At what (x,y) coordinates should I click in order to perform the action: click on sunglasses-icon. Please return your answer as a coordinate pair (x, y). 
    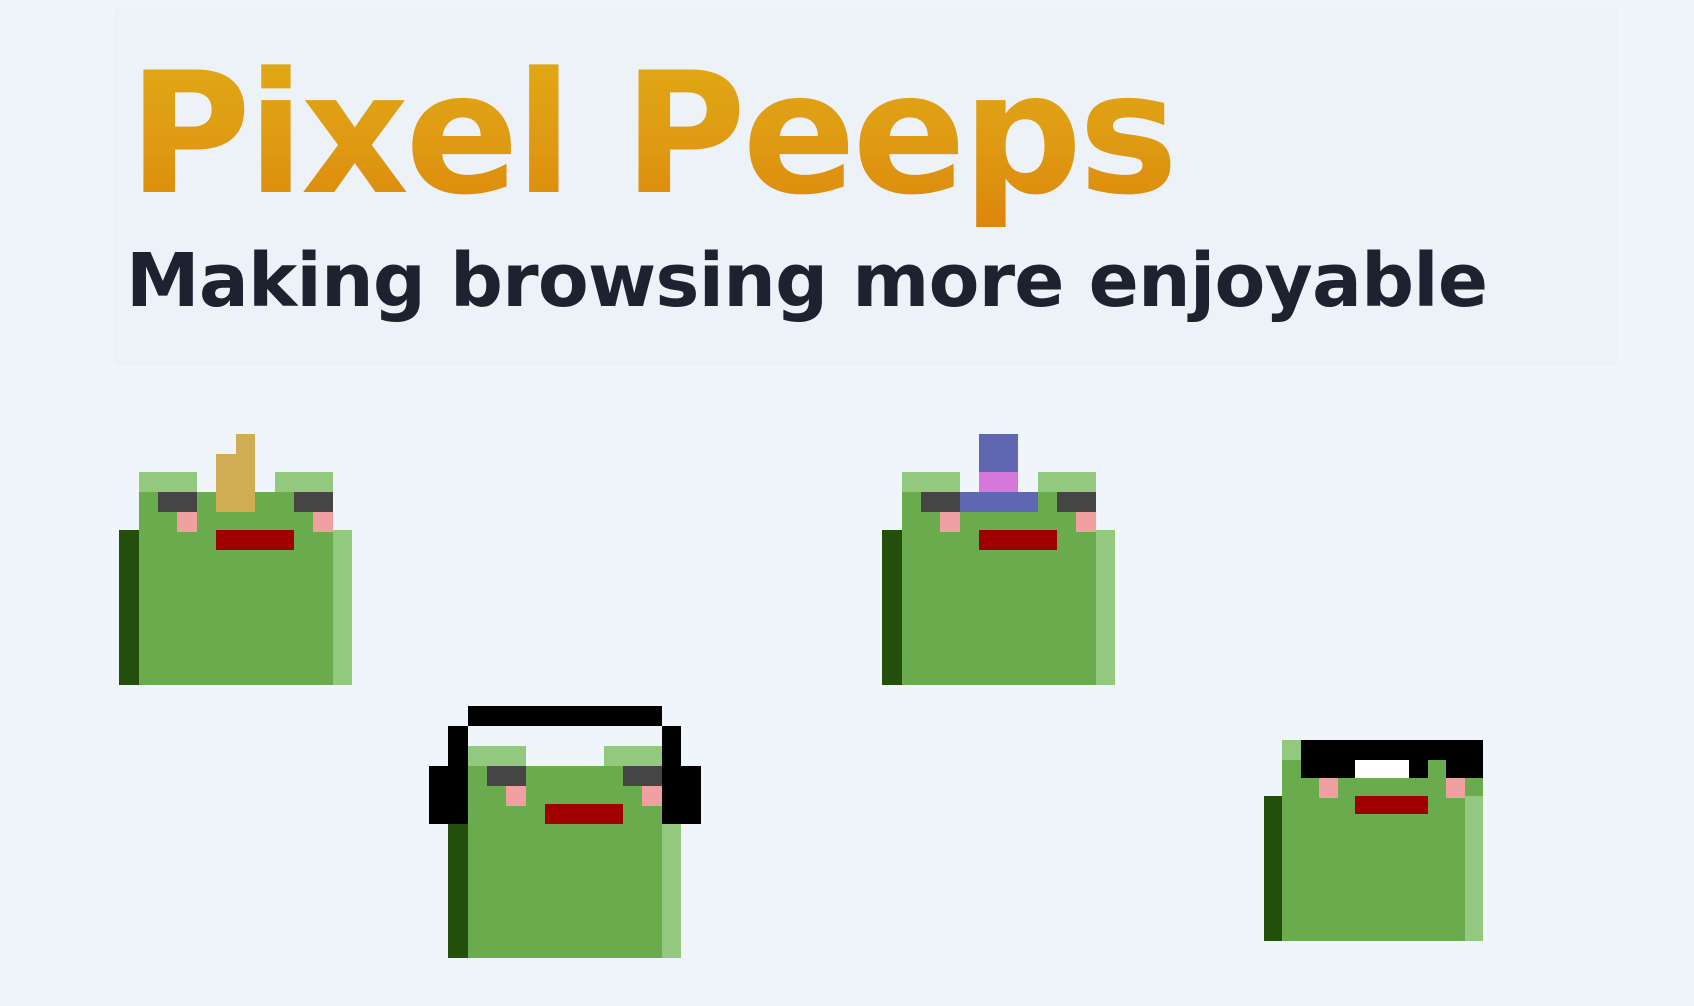
    Looking at the image, I should click on (1392, 759).